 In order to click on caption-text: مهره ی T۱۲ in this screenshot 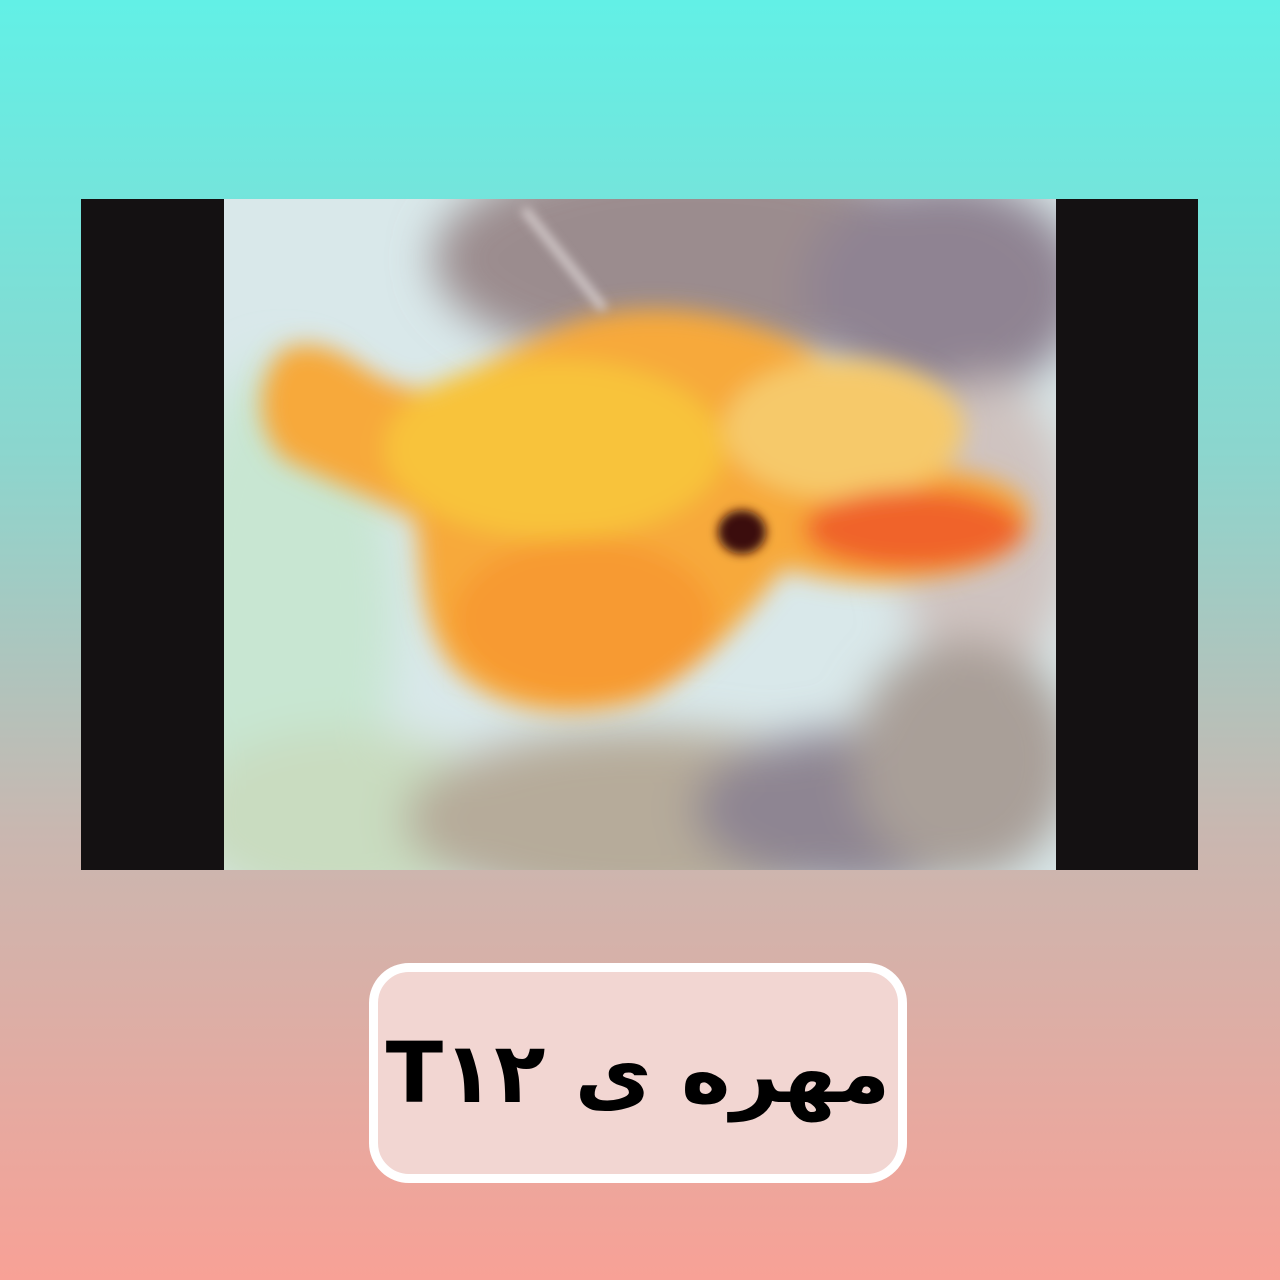, I will do `click(638, 1073)`.